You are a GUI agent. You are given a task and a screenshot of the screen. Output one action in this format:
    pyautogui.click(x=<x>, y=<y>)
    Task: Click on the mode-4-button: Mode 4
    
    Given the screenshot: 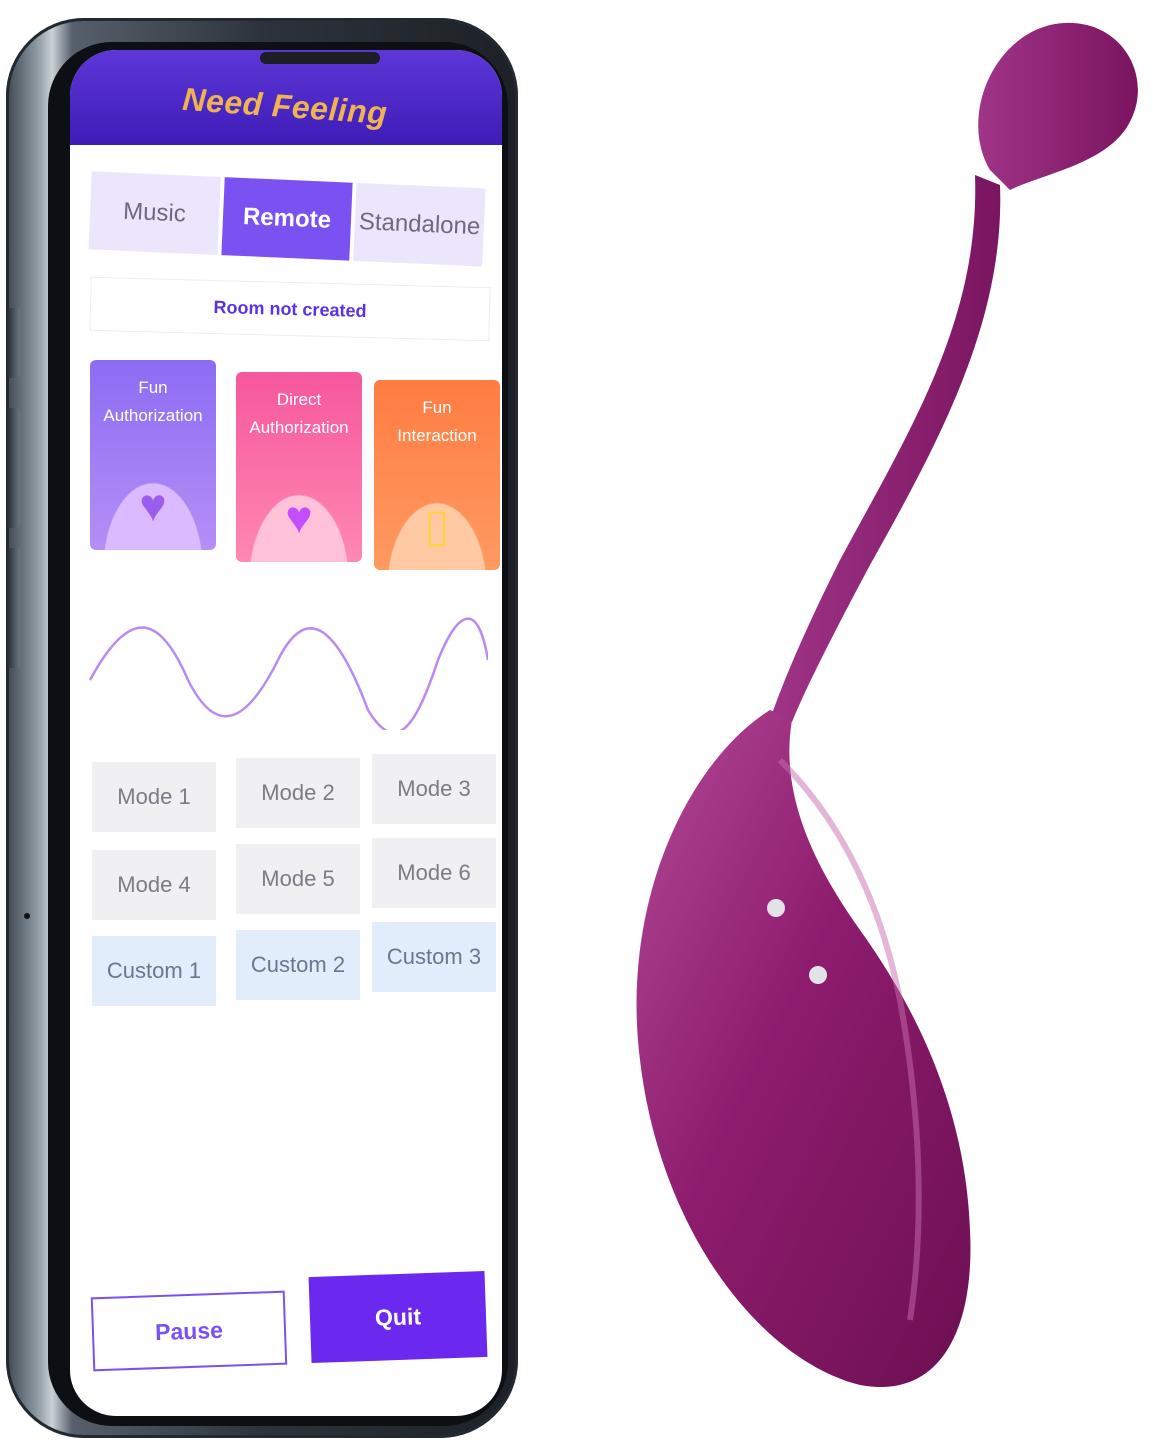 What is the action you would take?
    pyautogui.click(x=154, y=885)
    